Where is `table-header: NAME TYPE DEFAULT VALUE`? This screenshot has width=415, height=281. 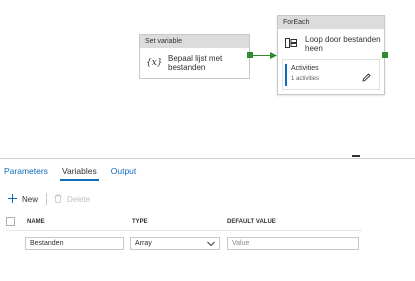
table-header: NAME TYPE DEFAULT VALUE is located at coordinates (184, 222).